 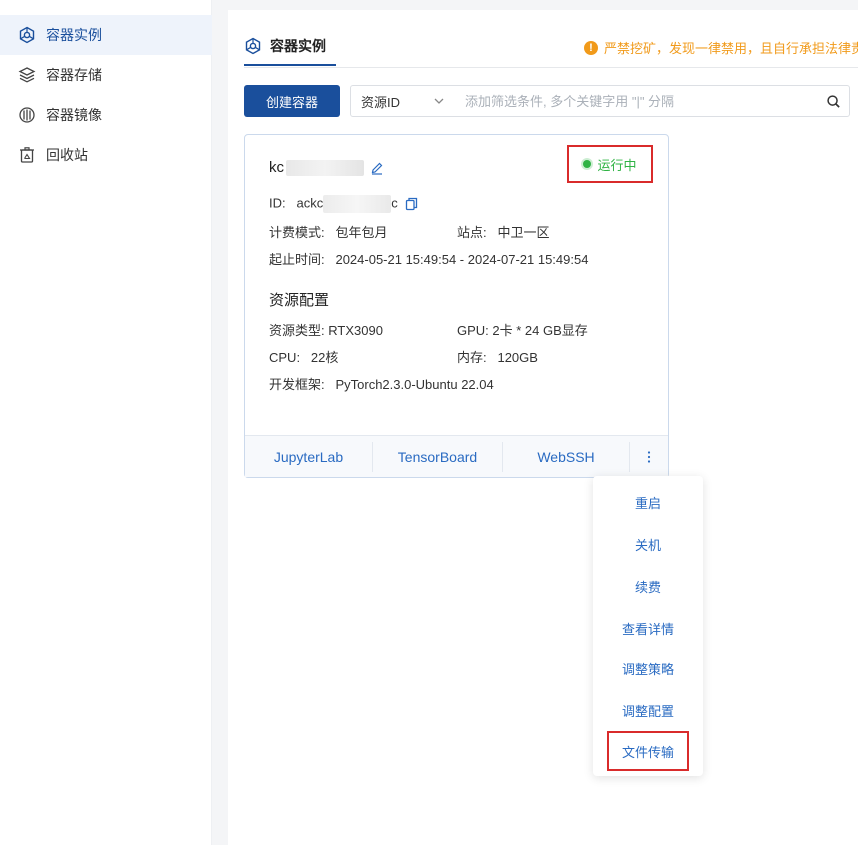 I want to click on layers-storage-icon, so click(x=27, y=75).